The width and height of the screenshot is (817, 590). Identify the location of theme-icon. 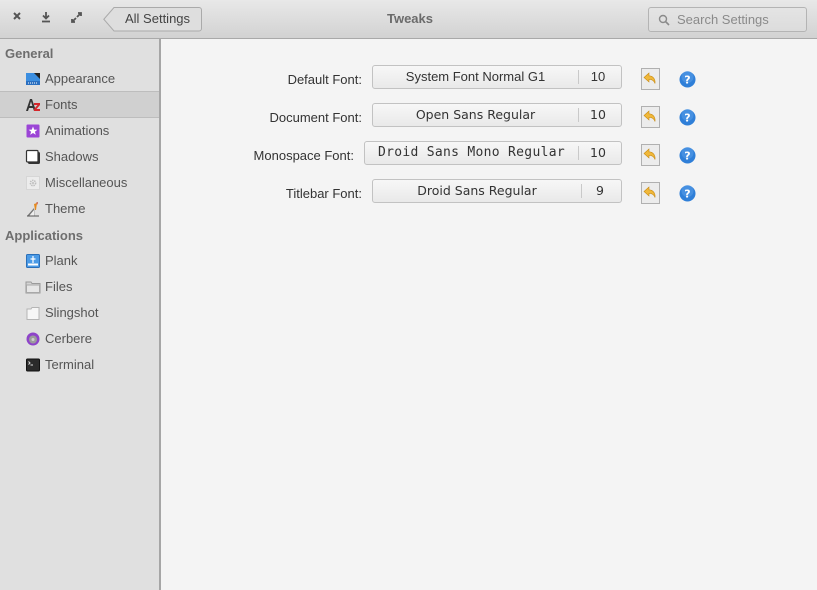
(33, 209).